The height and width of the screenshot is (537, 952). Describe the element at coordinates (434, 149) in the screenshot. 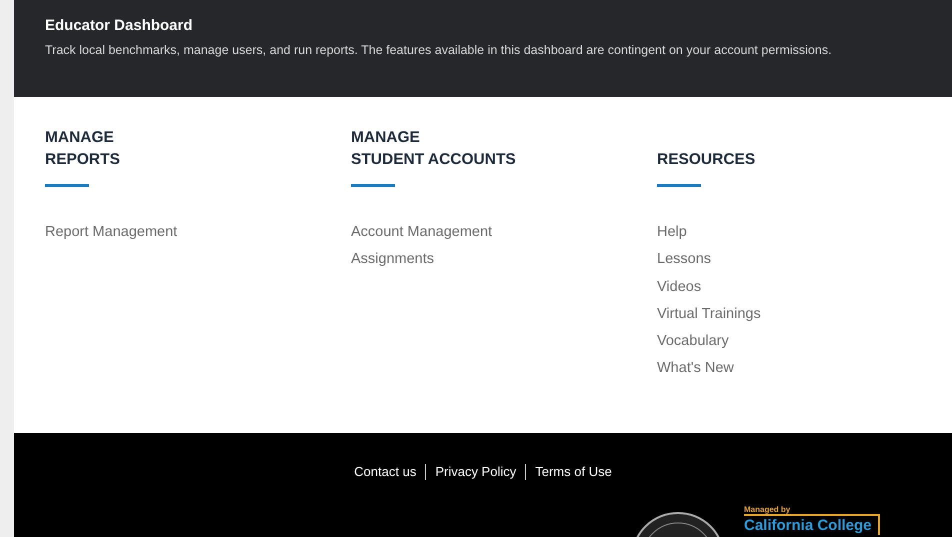

I see `section-heading: MANAGE STUDENT ACCOUNTS` at that location.